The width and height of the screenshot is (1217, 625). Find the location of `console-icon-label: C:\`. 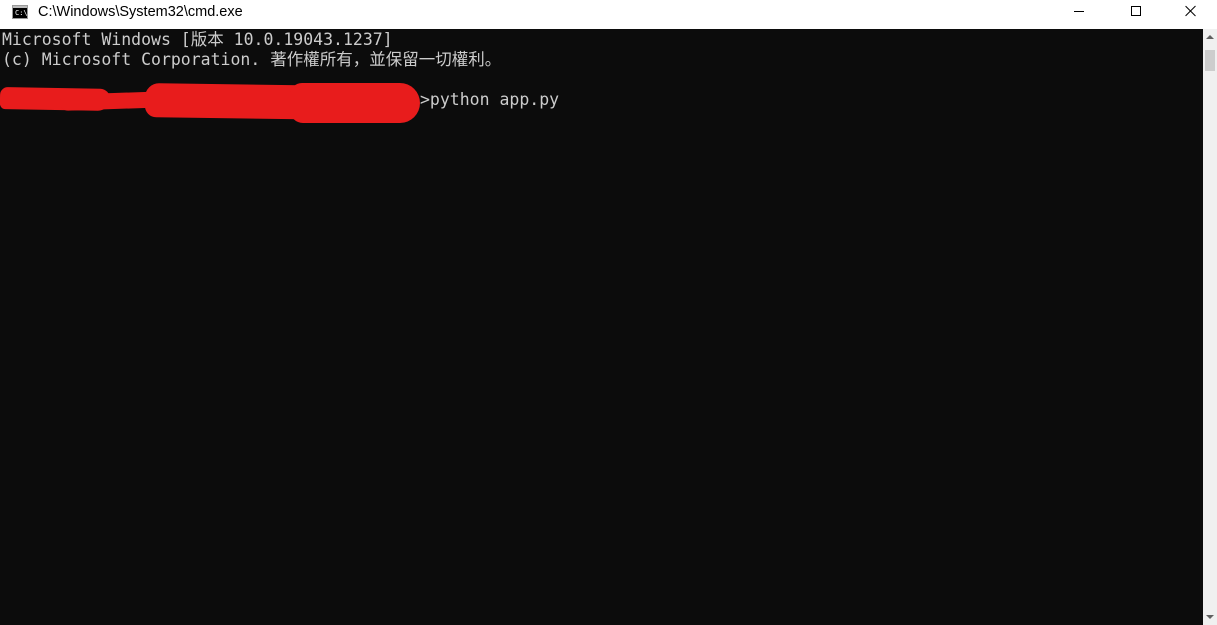

console-icon-label: C:\ is located at coordinates (21, 13).